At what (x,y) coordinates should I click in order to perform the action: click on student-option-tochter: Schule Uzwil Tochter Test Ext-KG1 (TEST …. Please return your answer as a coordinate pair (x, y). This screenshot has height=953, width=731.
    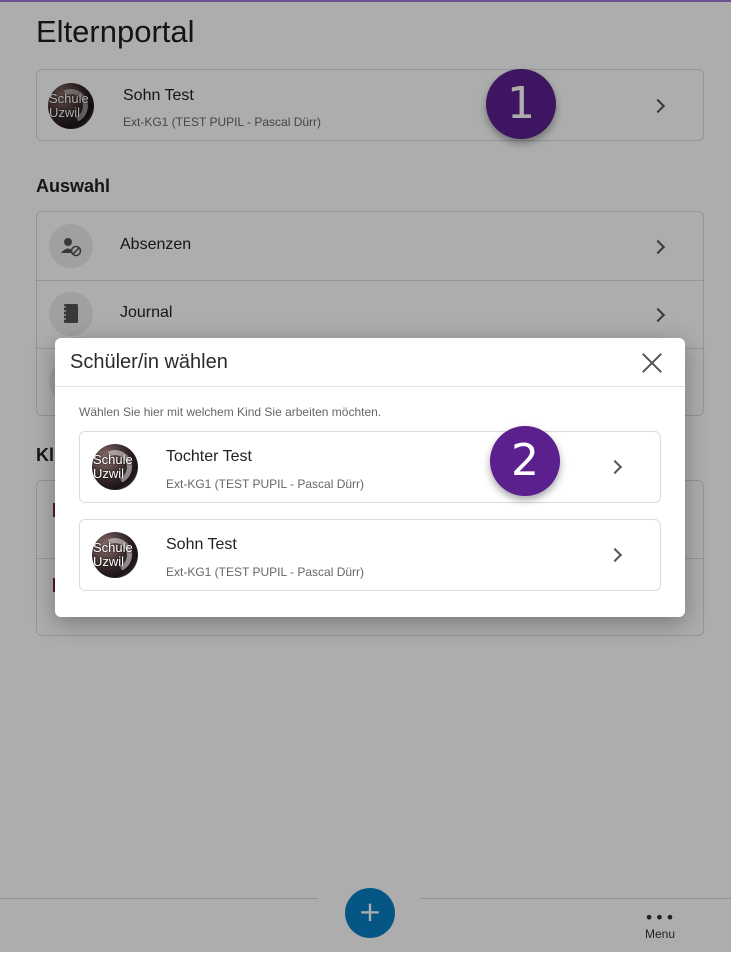
    Looking at the image, I should click on (370, 467).